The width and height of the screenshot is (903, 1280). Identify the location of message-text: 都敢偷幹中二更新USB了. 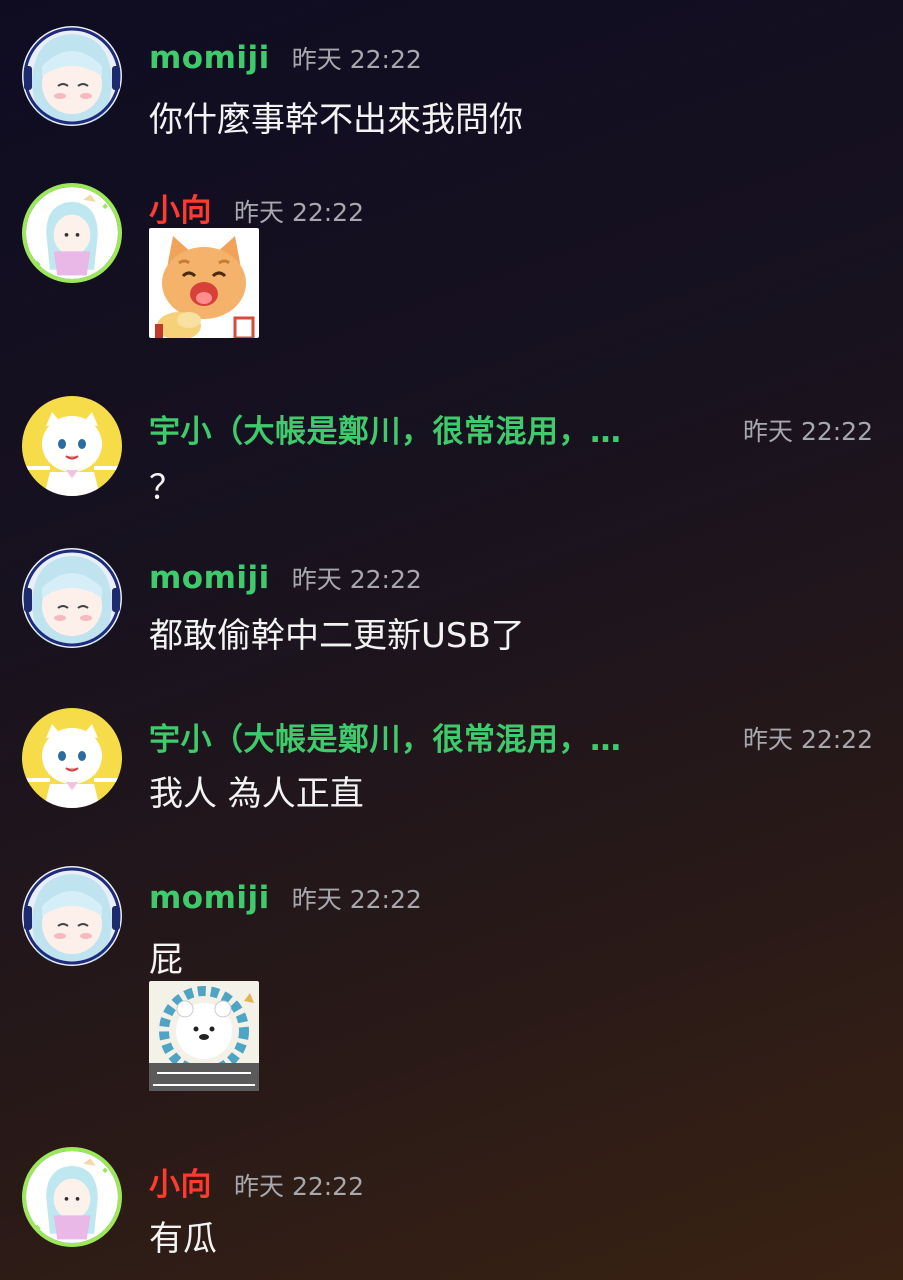
(337, 636).